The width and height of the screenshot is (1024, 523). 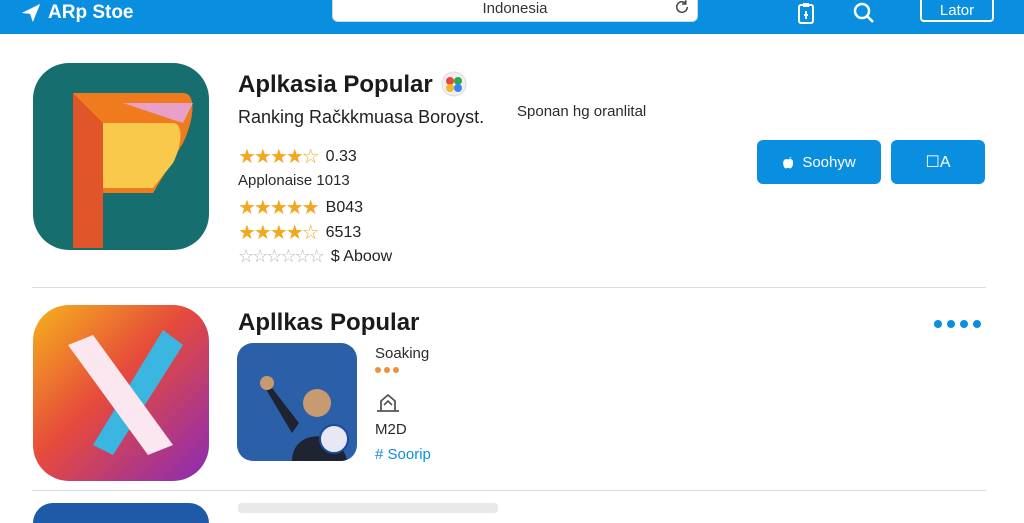 I want to click on colorful-badge-icon, so click(x=454, y=84).